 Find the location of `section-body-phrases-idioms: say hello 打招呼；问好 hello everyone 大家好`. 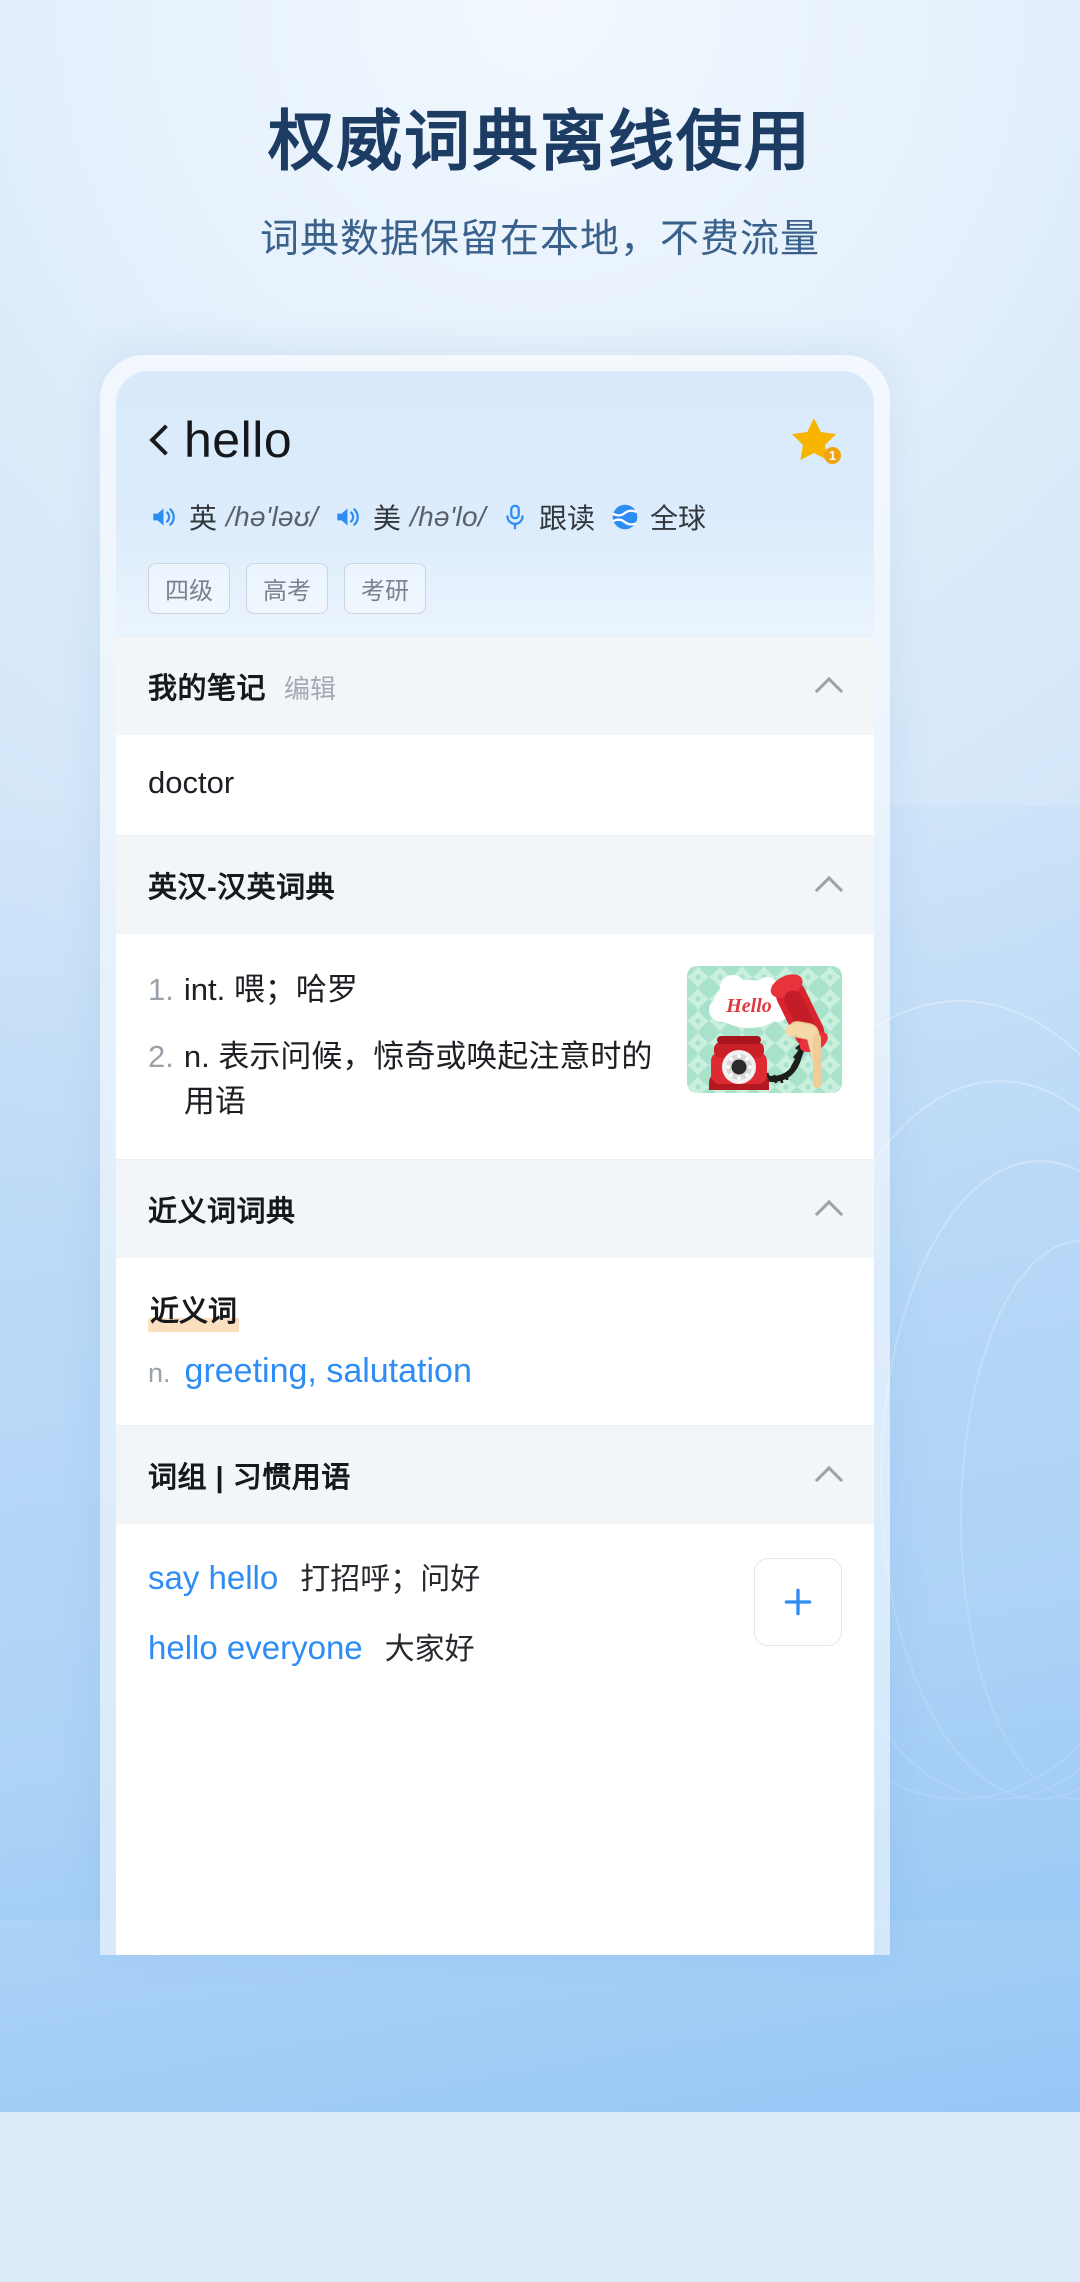

section-body-phrases-idioms: say hello 打招呼；问好 hello everyone 大家好 is located at coordinates (495, 1612).